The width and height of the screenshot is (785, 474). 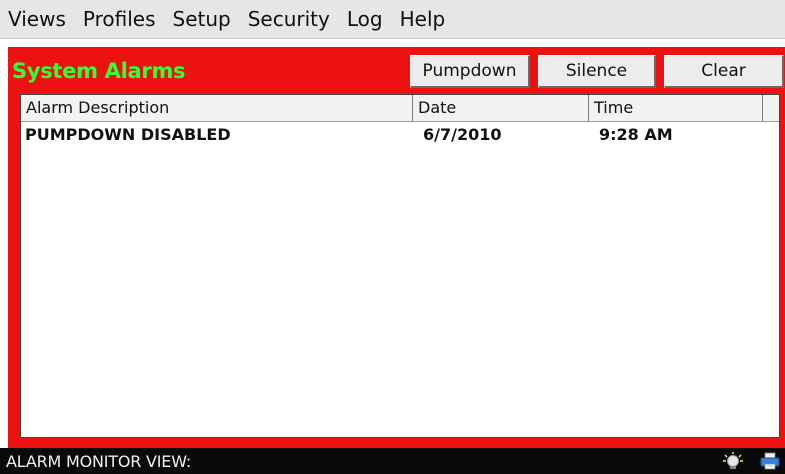 I want to click on status-bar: ALARM MONITOR VIEW:, so click(x=392, y=461).